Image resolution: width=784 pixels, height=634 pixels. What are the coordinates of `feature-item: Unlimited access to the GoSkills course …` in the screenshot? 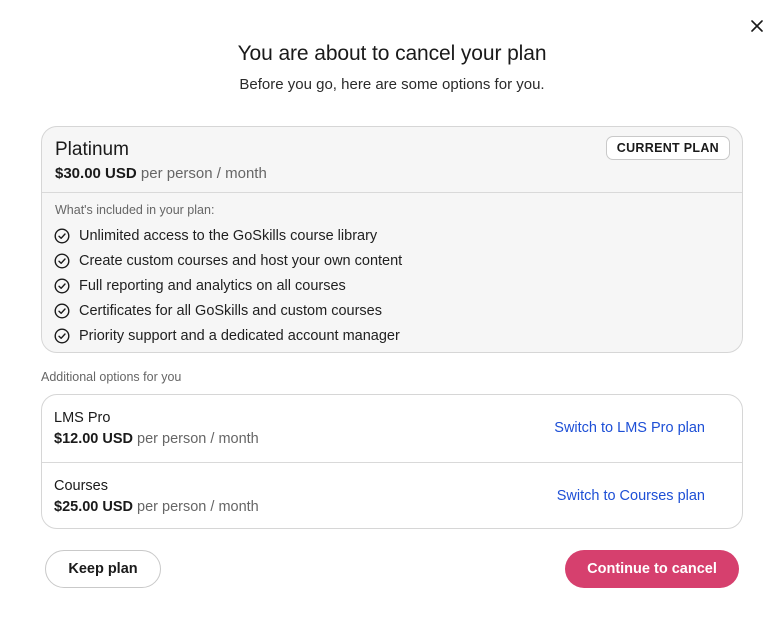 It's located at (228, 235).